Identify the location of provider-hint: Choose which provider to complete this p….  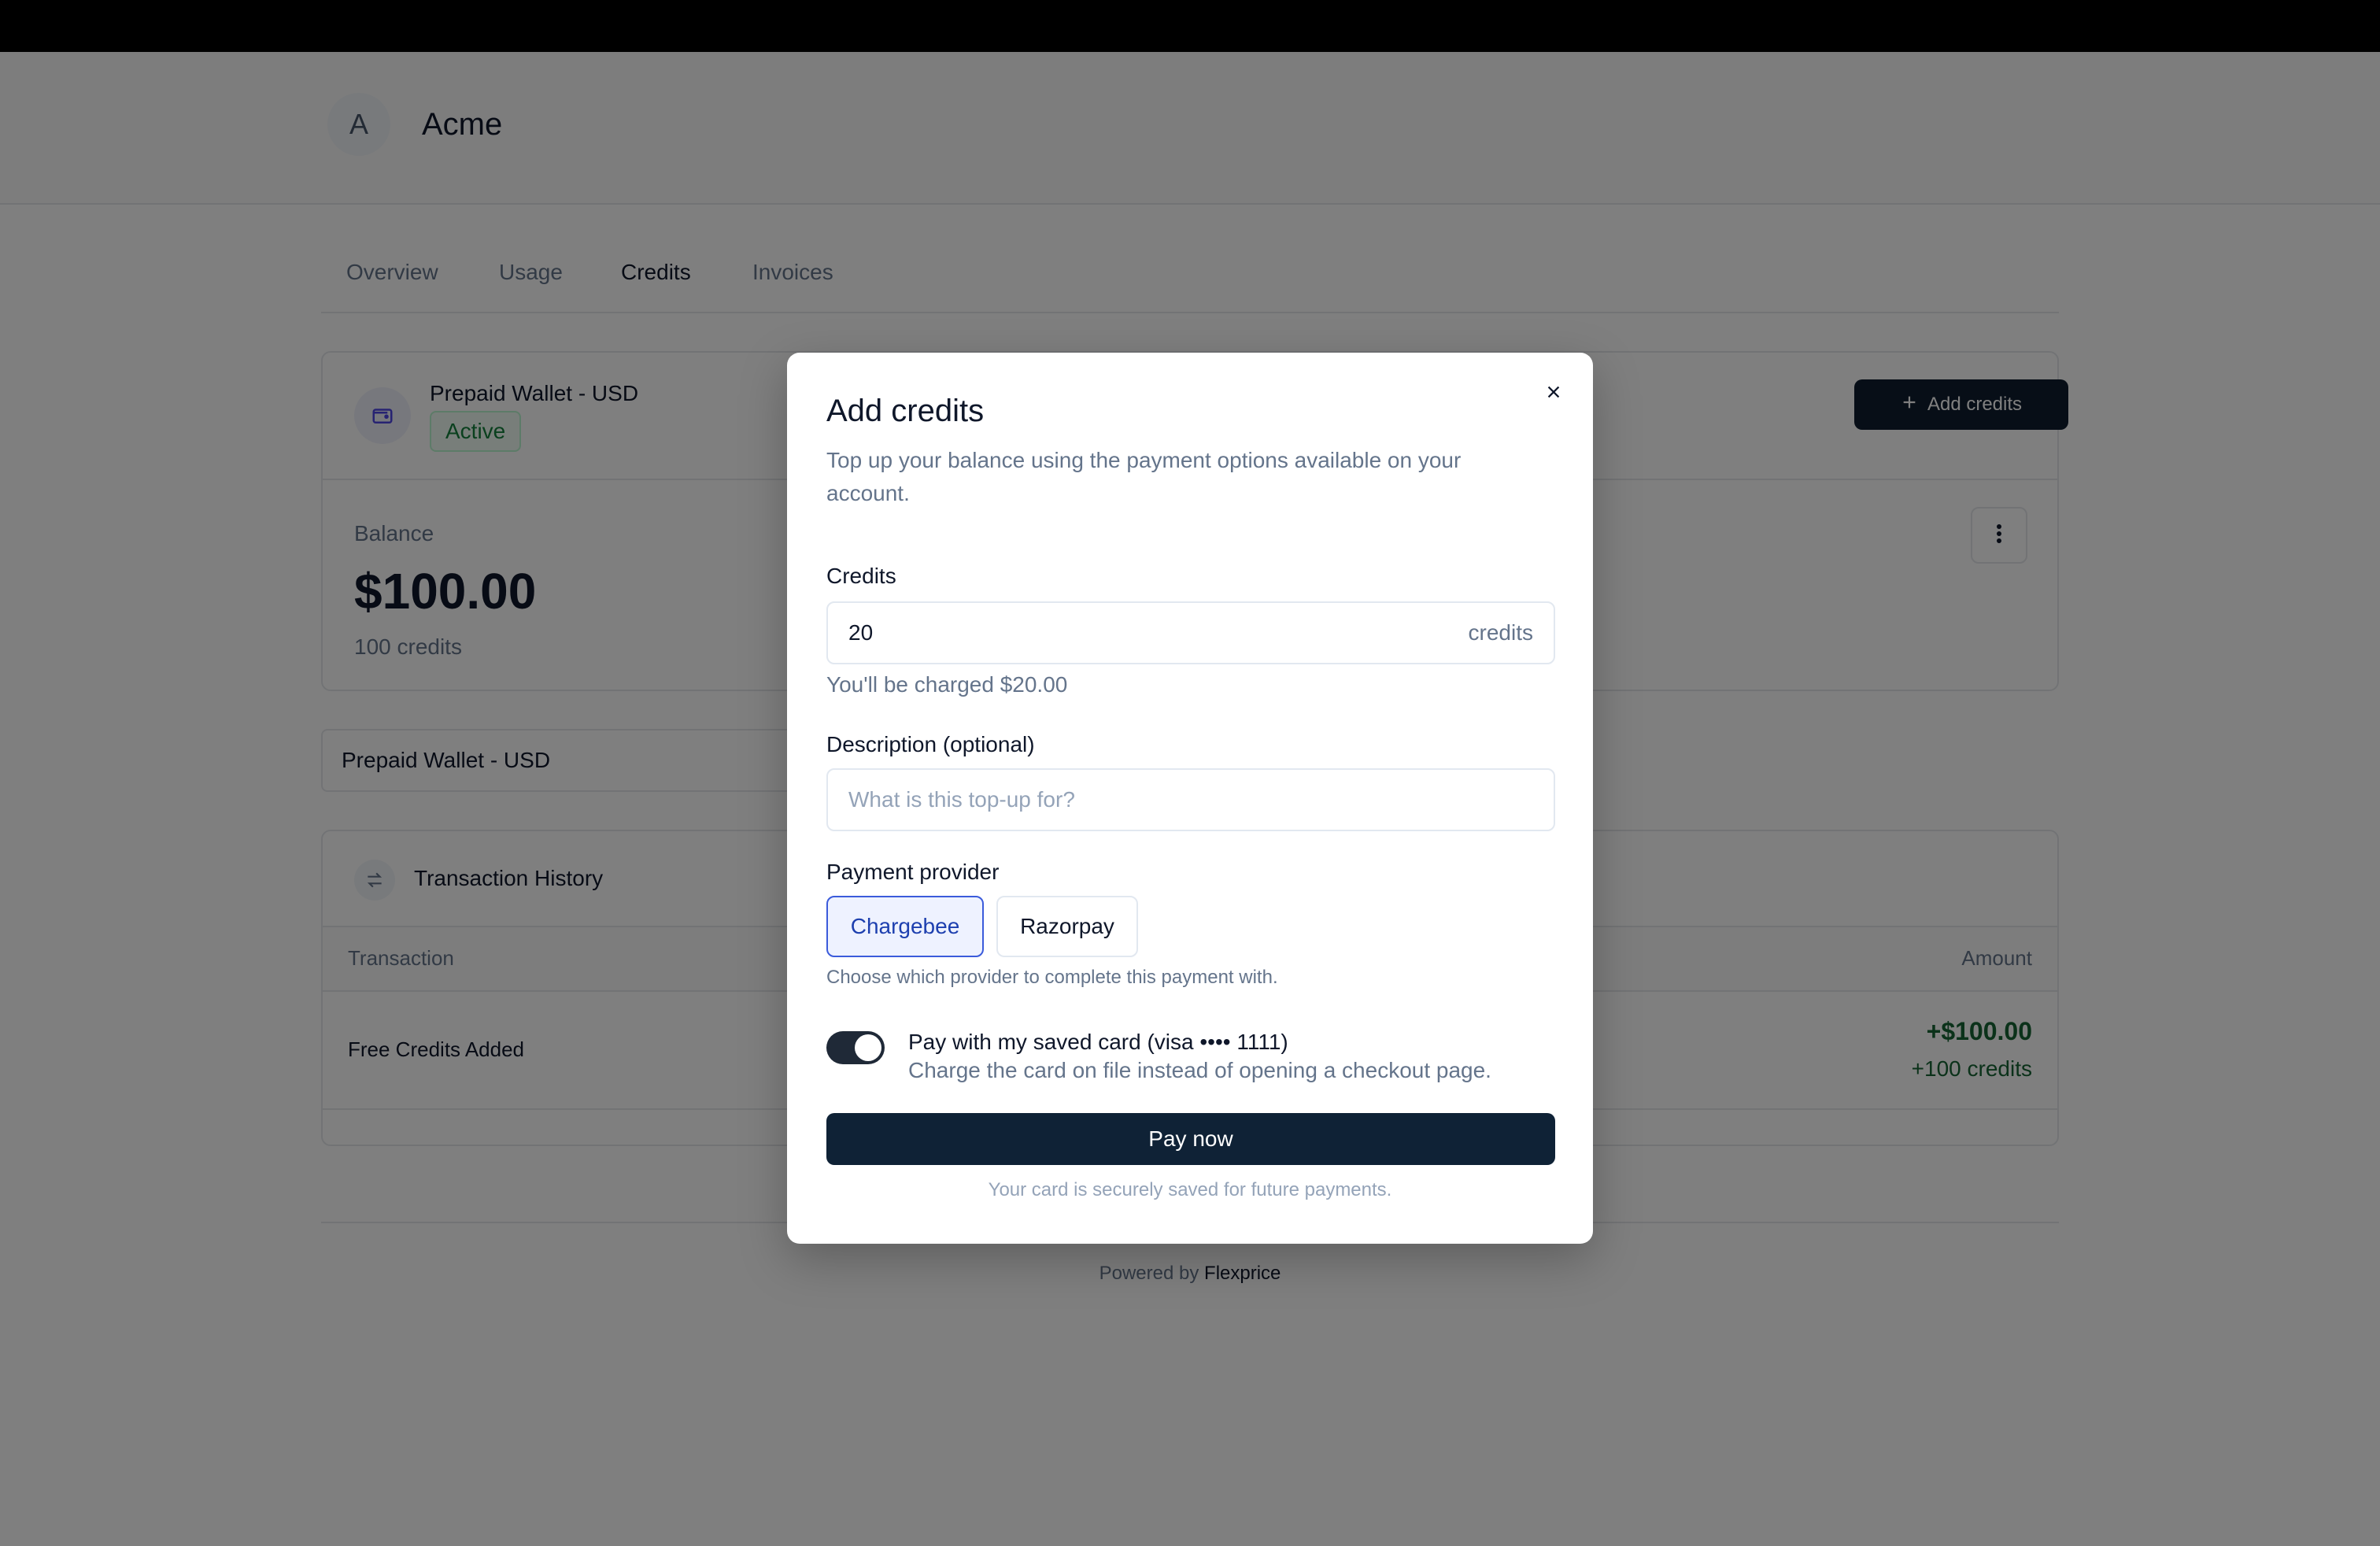
(1052, 977).